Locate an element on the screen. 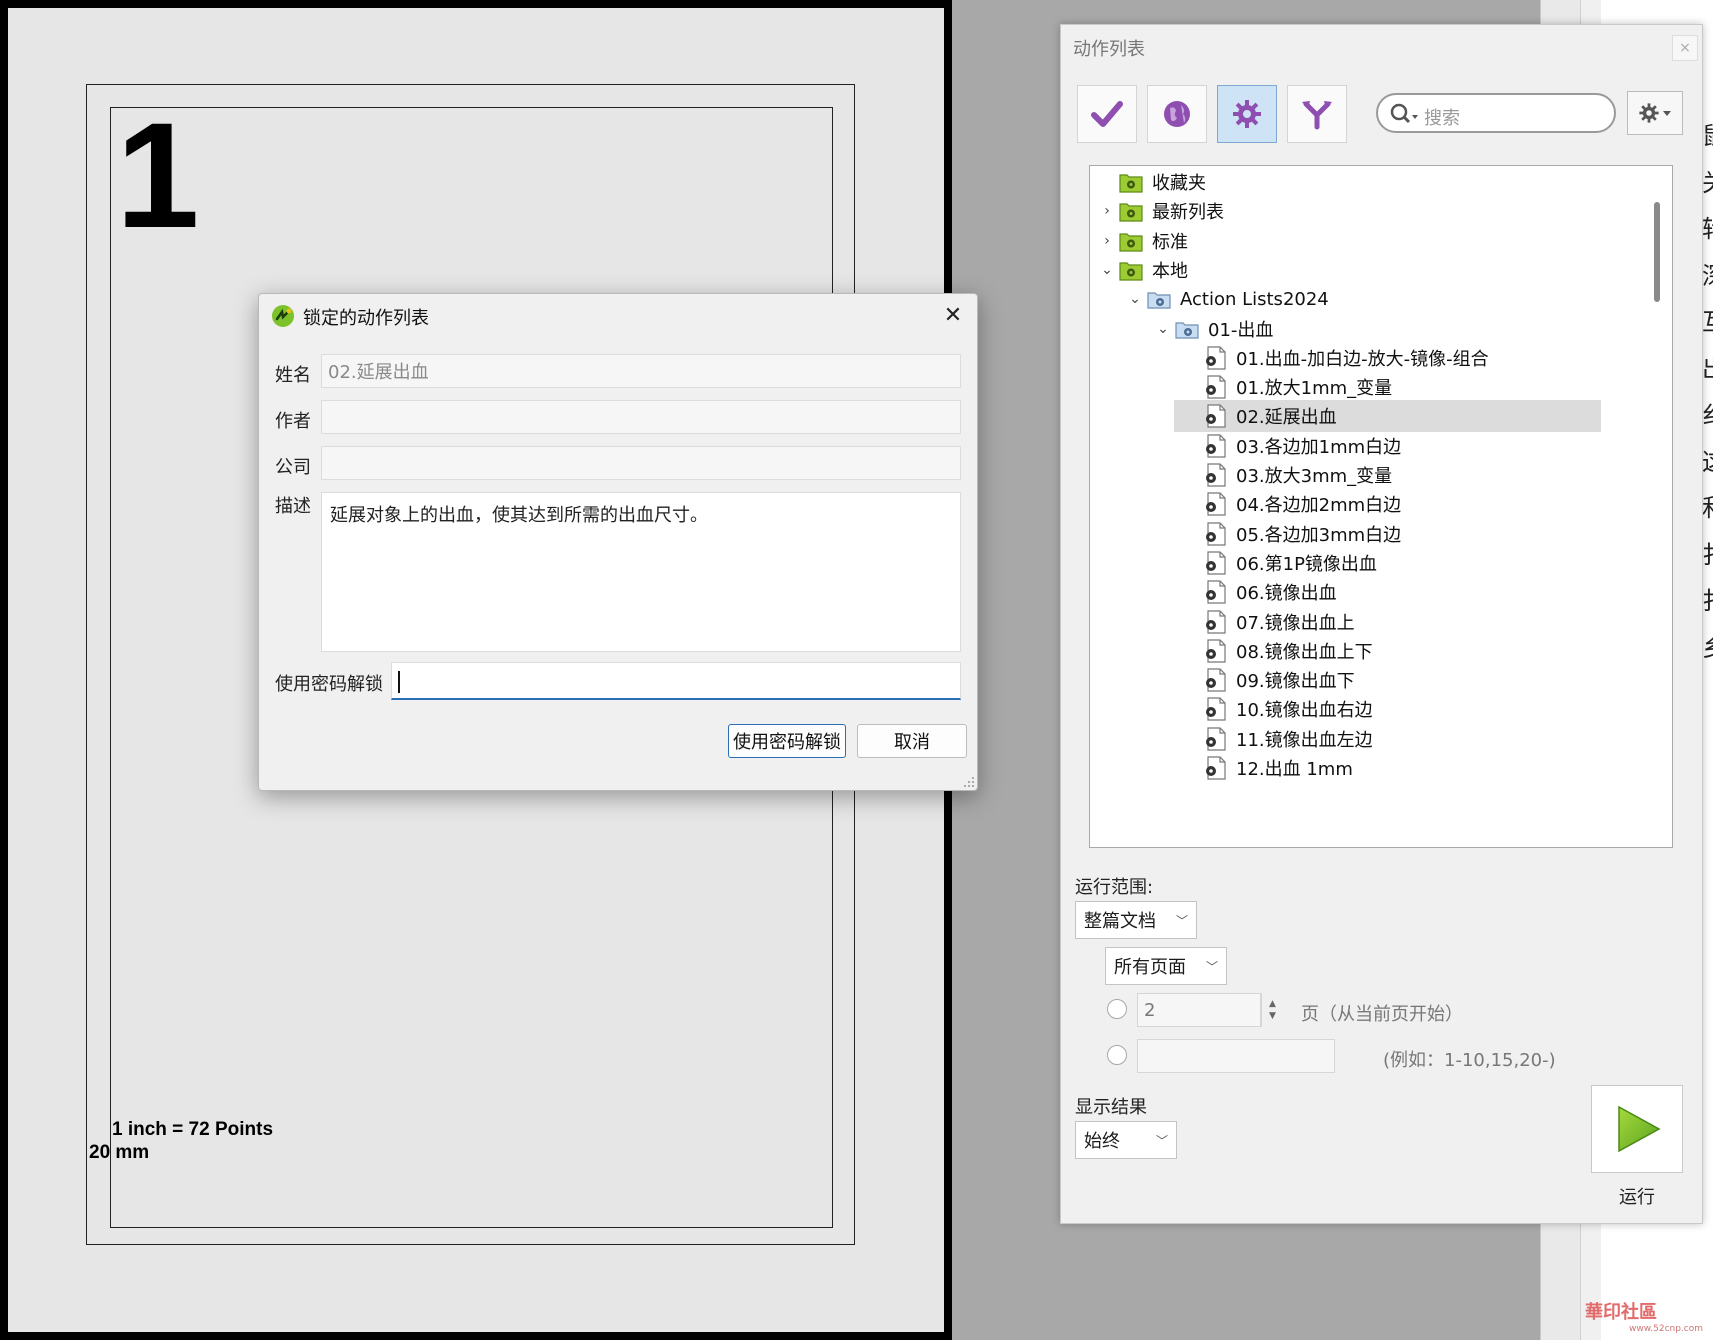 This screenshot has height=1340, width=1713. run-scope-label: 运行范围: is located at coordinates (1114, 887).